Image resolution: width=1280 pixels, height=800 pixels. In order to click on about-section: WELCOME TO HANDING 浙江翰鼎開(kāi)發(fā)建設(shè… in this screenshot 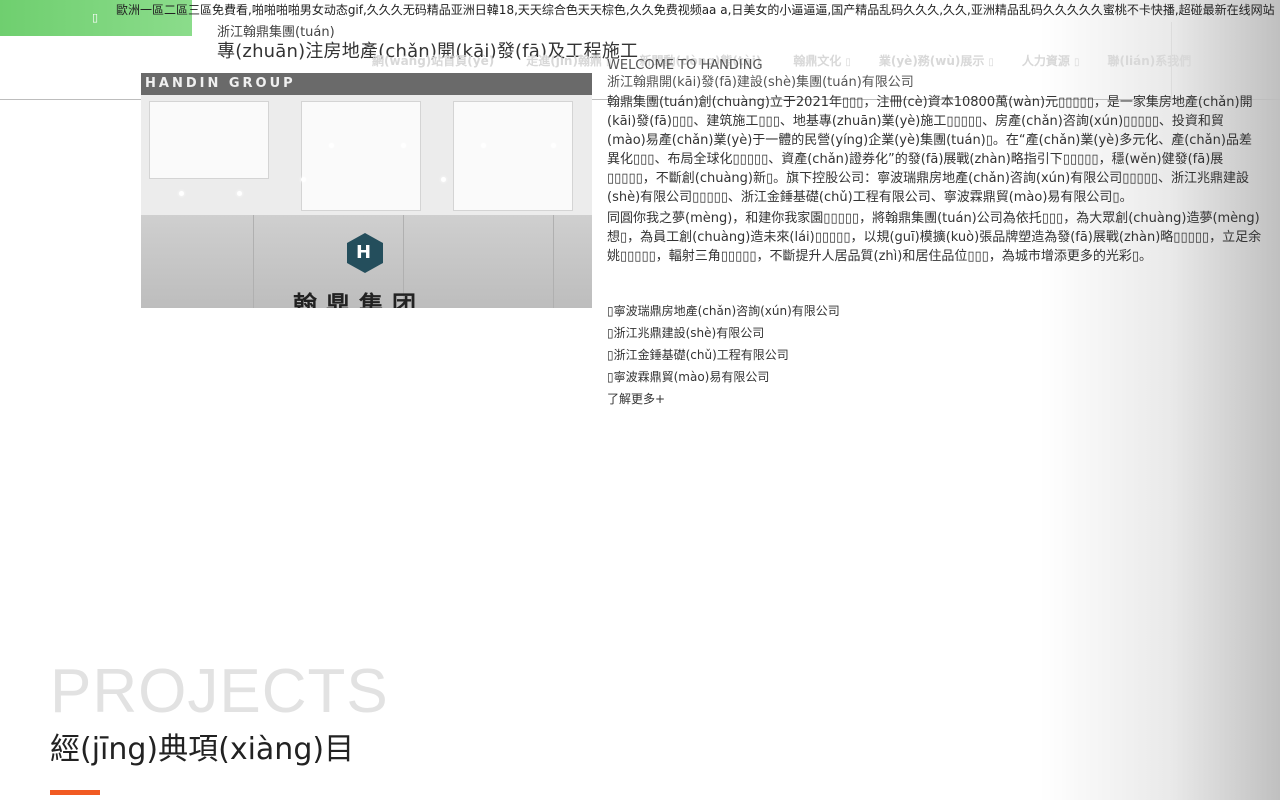, I will do `click(934, 161)`.